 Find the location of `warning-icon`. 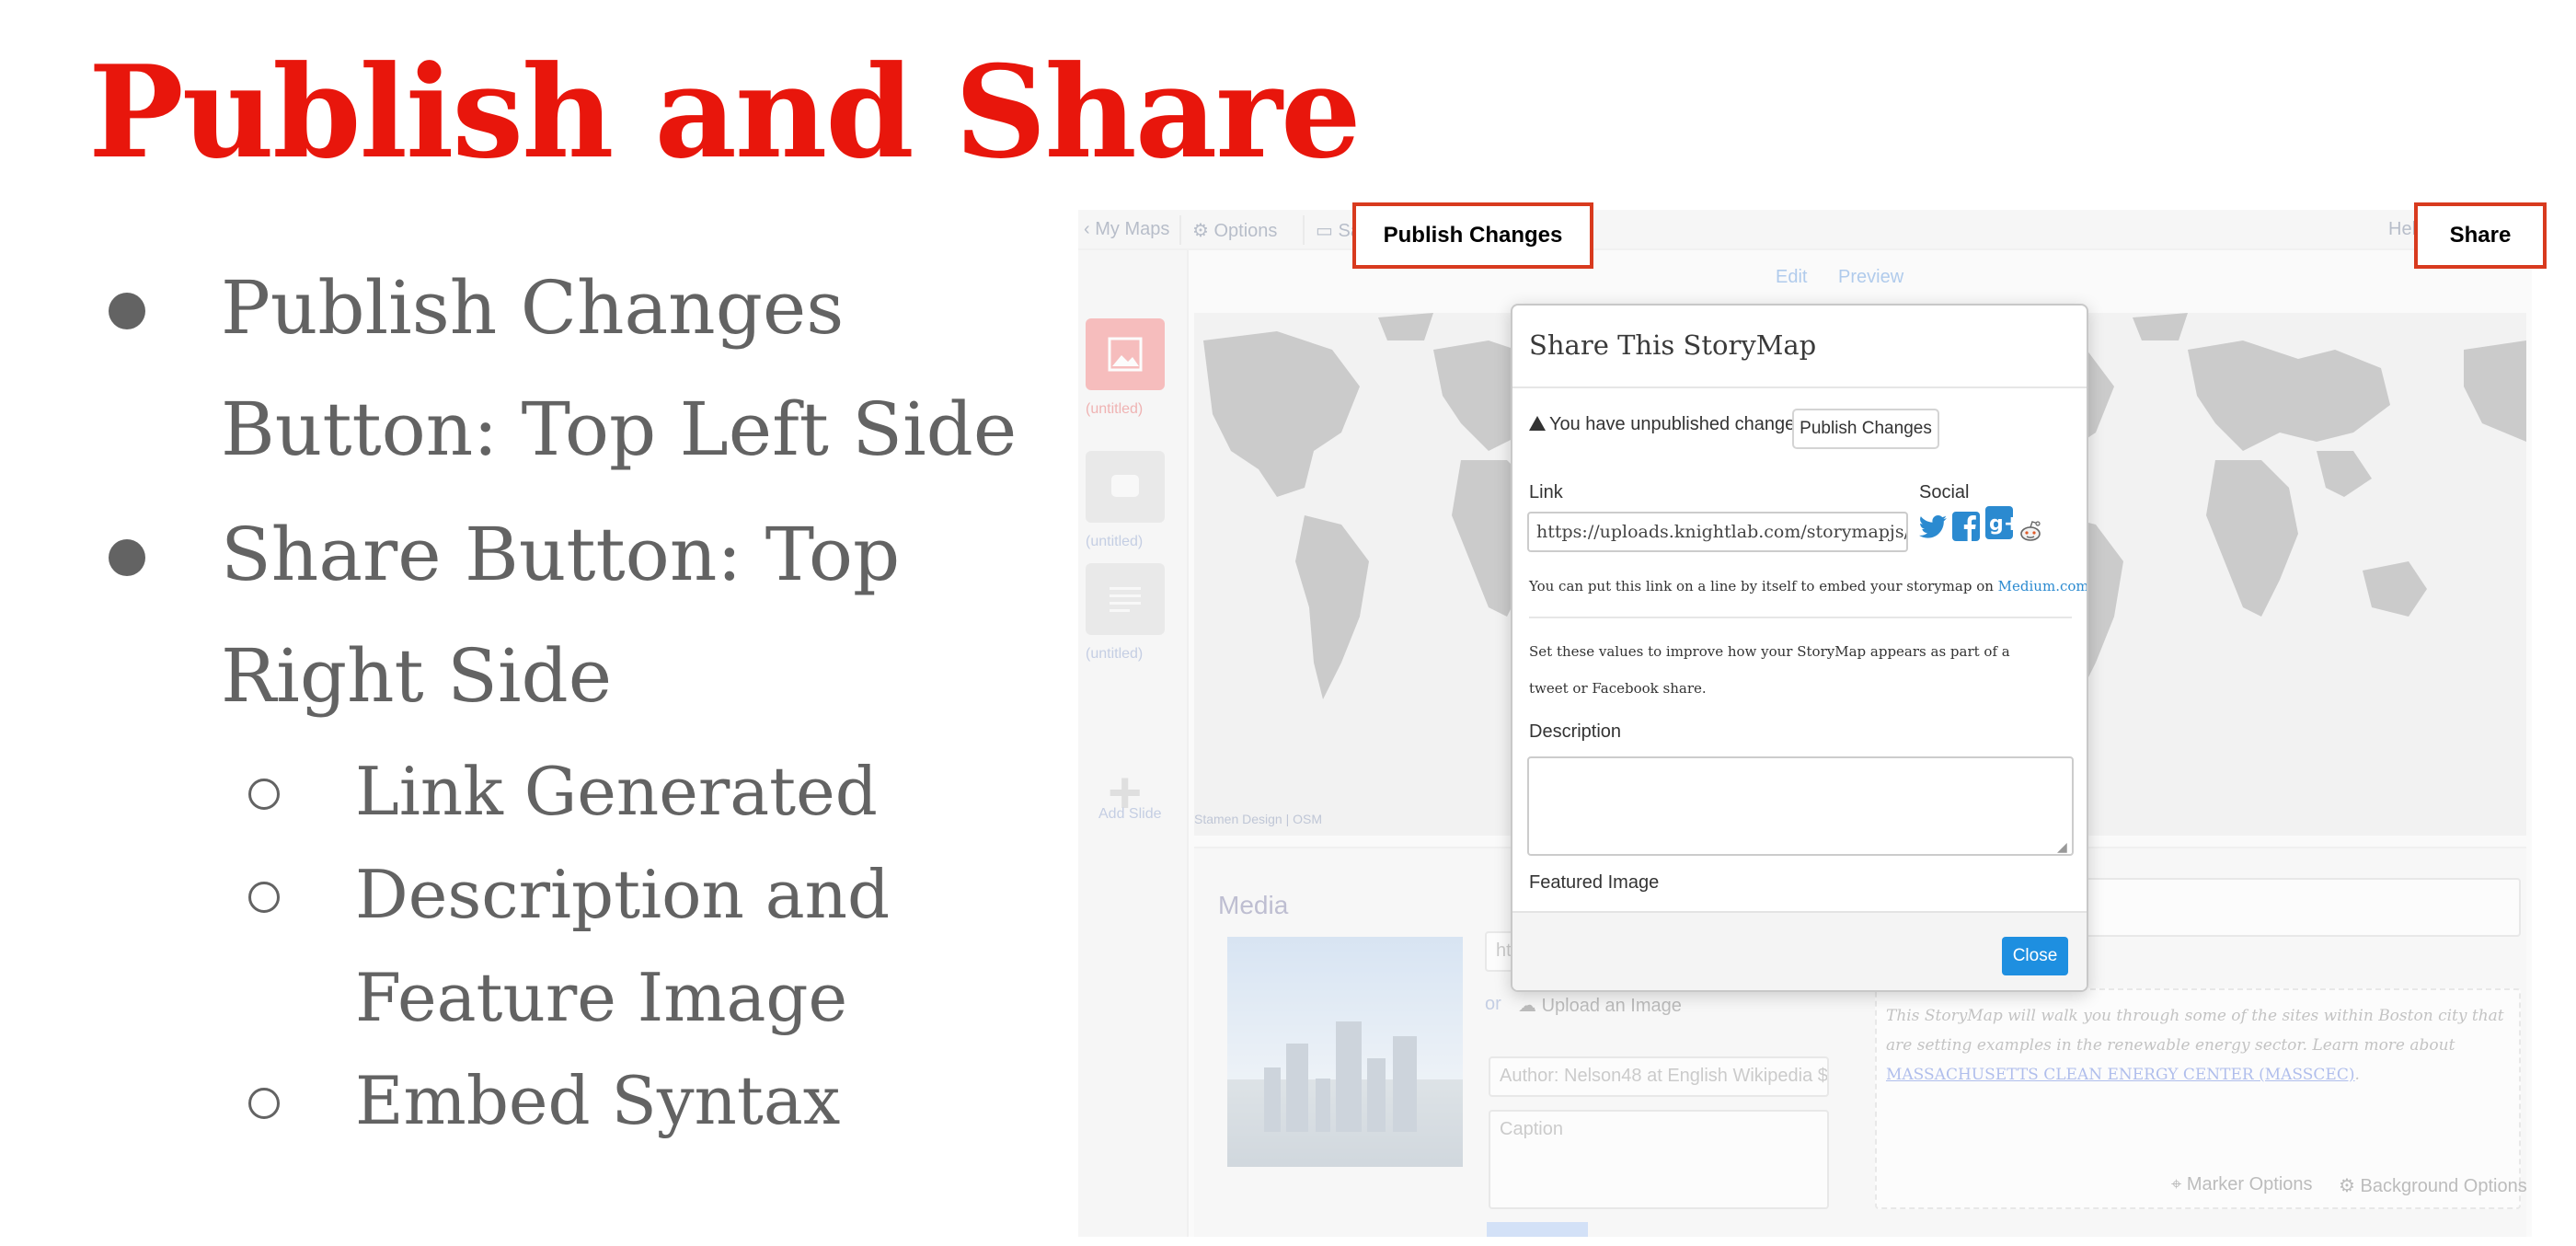

warning-icon is located at coordinates (1537, 423).